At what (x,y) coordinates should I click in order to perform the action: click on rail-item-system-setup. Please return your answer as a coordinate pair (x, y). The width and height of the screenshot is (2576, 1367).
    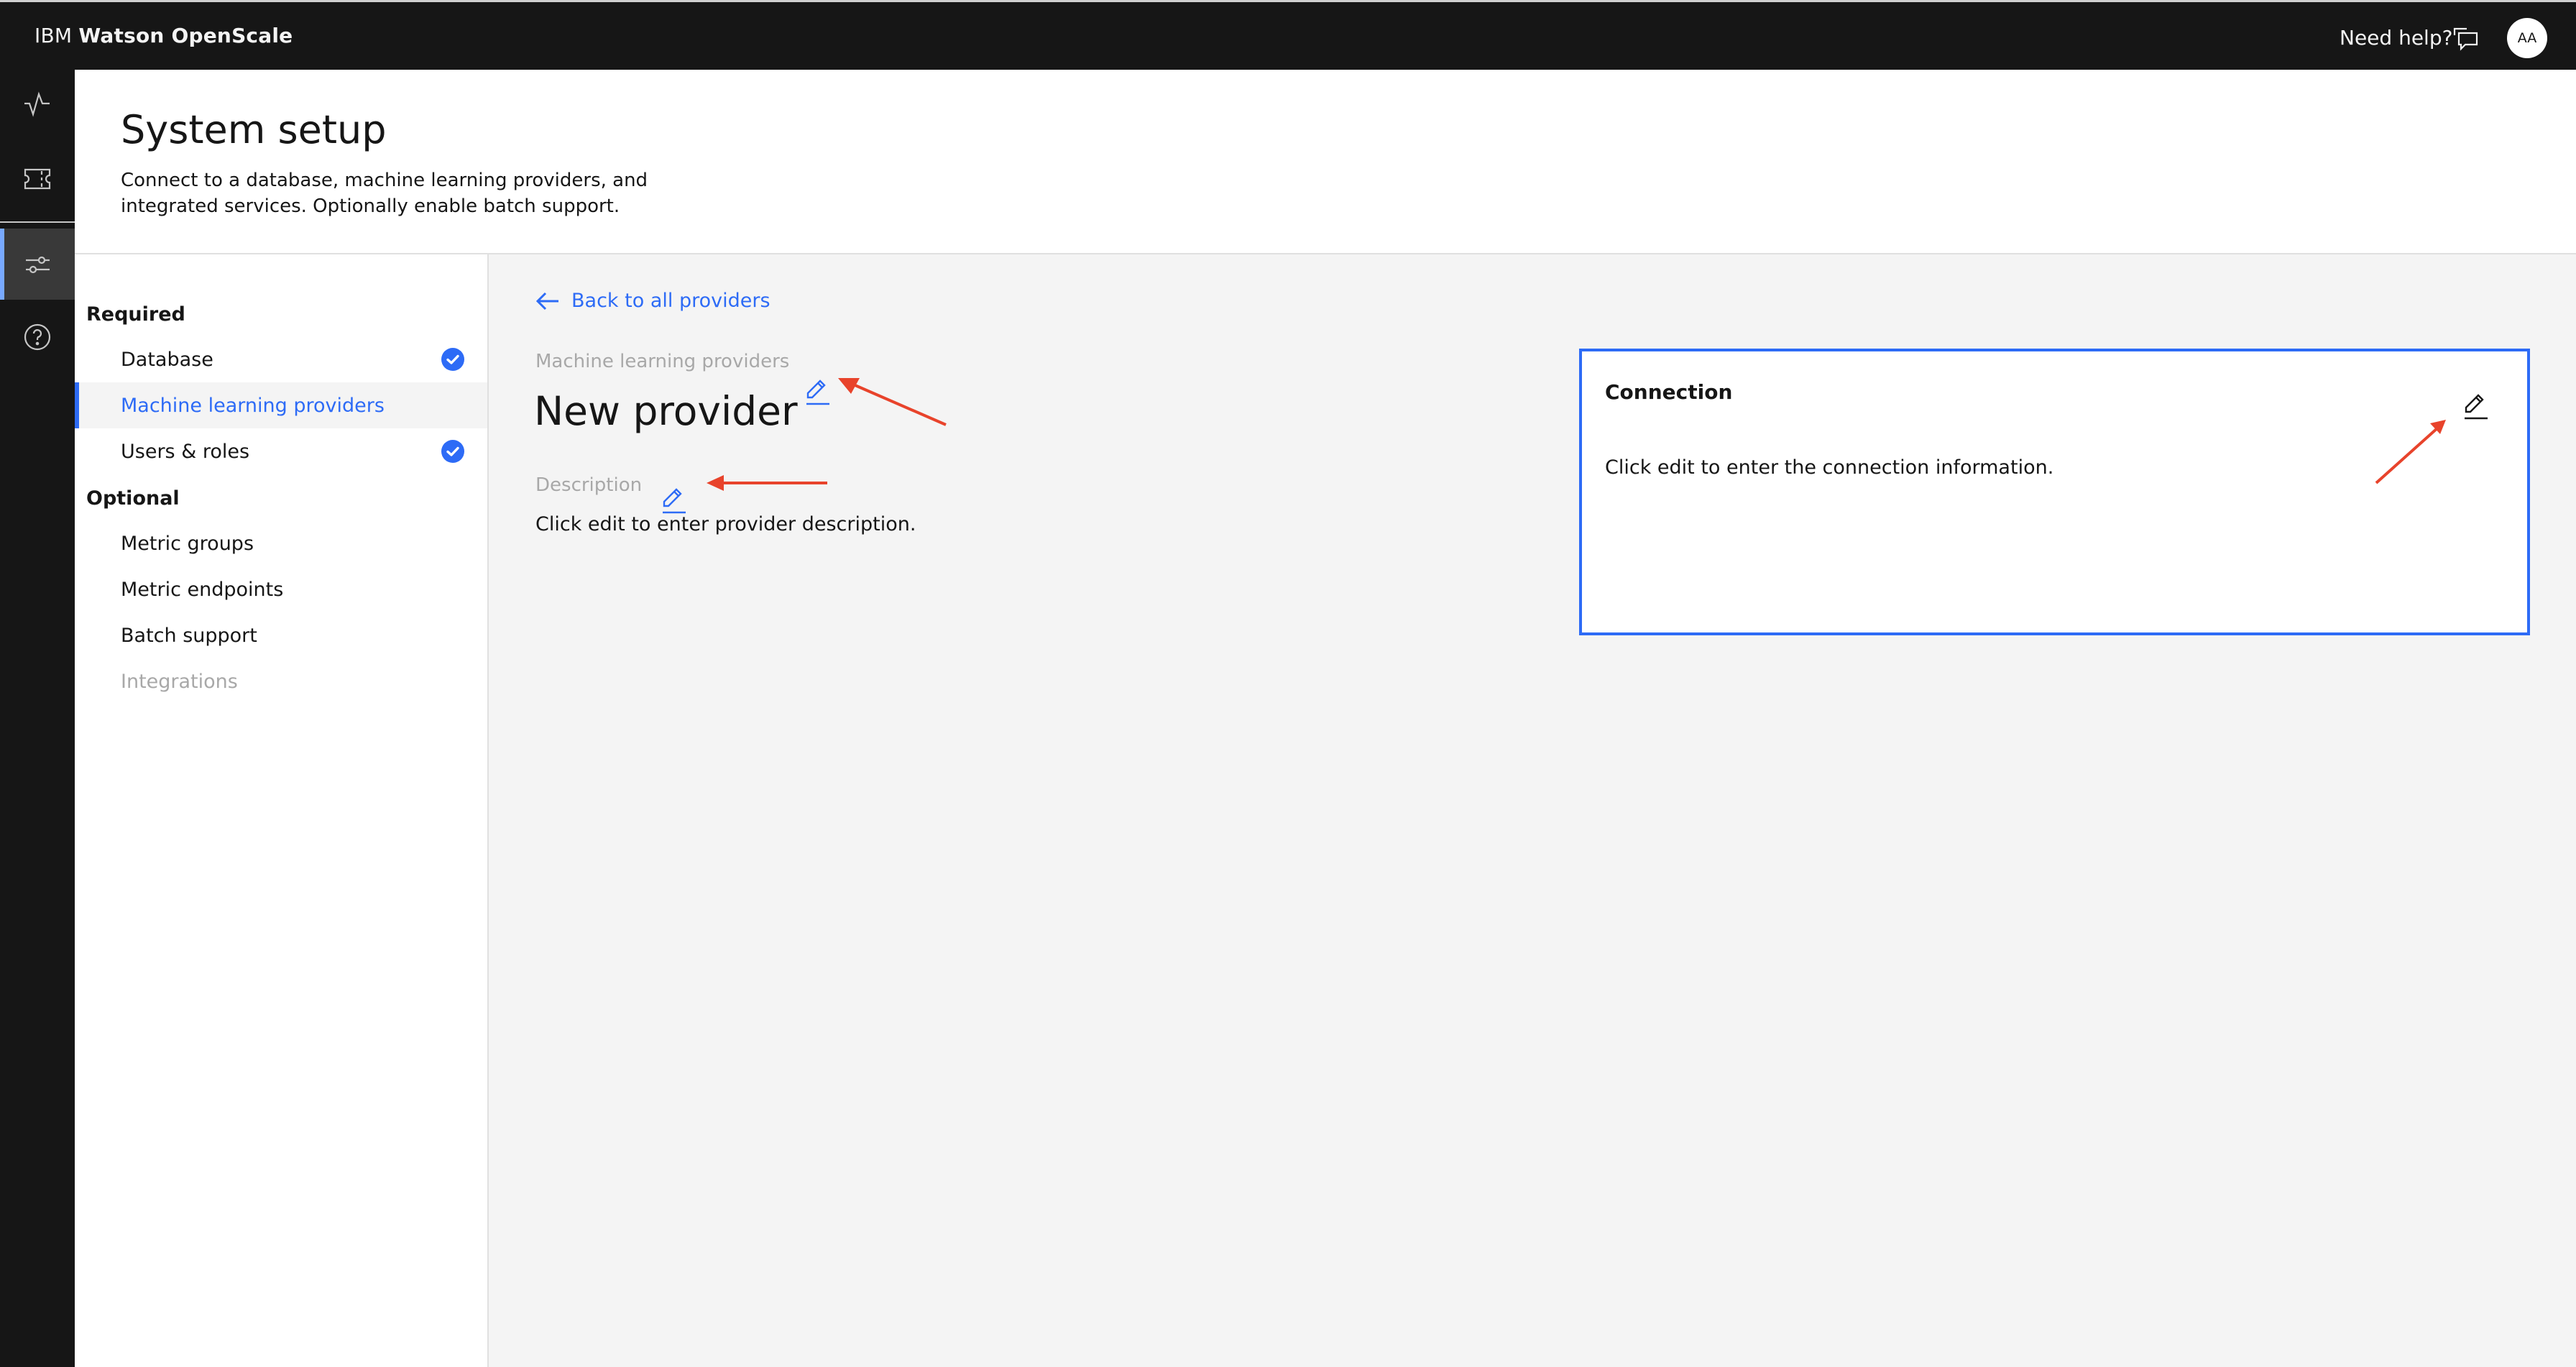
    Looking at the image, I should click on (37, 264).